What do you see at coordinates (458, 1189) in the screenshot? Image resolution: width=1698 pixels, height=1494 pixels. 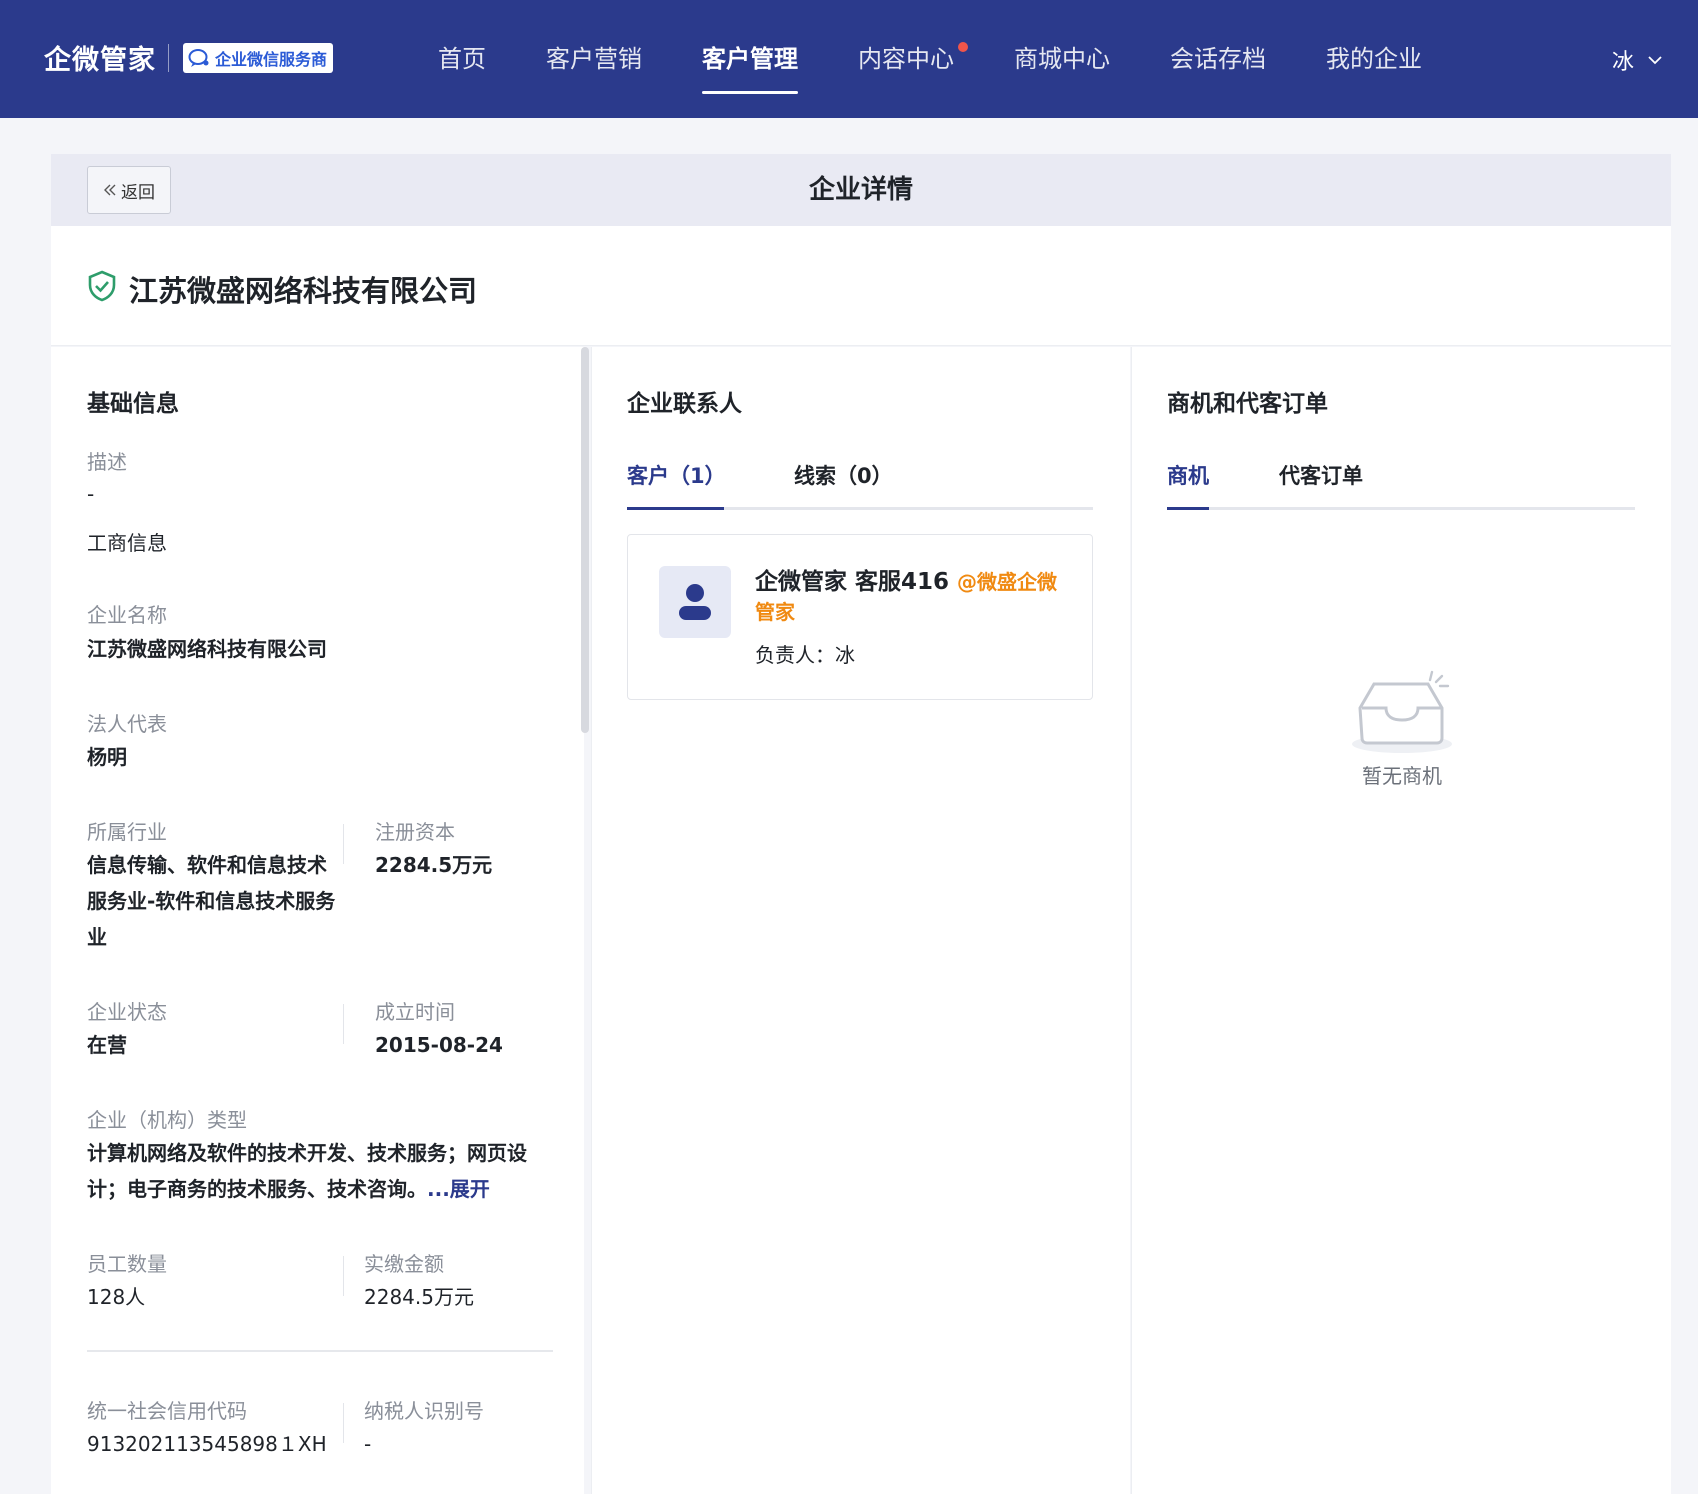 I see `expand-link: ...展开` at bounding box center [458, 1189].